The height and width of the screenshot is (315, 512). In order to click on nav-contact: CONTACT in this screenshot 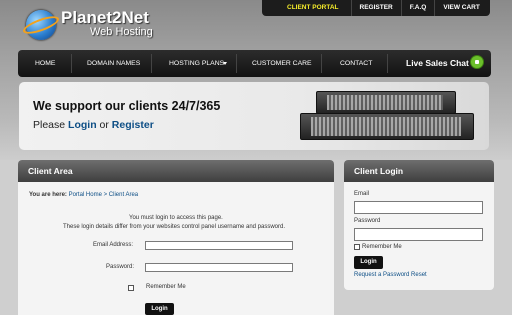, I will do `click(356, 63)`.